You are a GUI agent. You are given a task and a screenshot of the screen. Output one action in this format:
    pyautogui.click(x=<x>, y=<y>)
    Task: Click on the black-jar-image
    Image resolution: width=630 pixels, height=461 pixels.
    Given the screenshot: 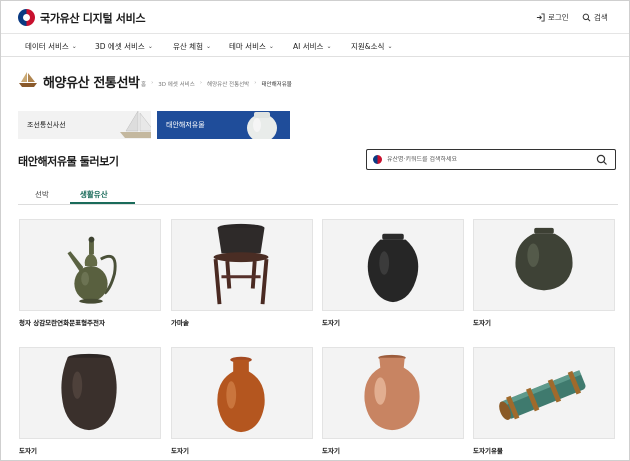 What is the action you would take?
    pyautogui.click(x=393, y=268)
    